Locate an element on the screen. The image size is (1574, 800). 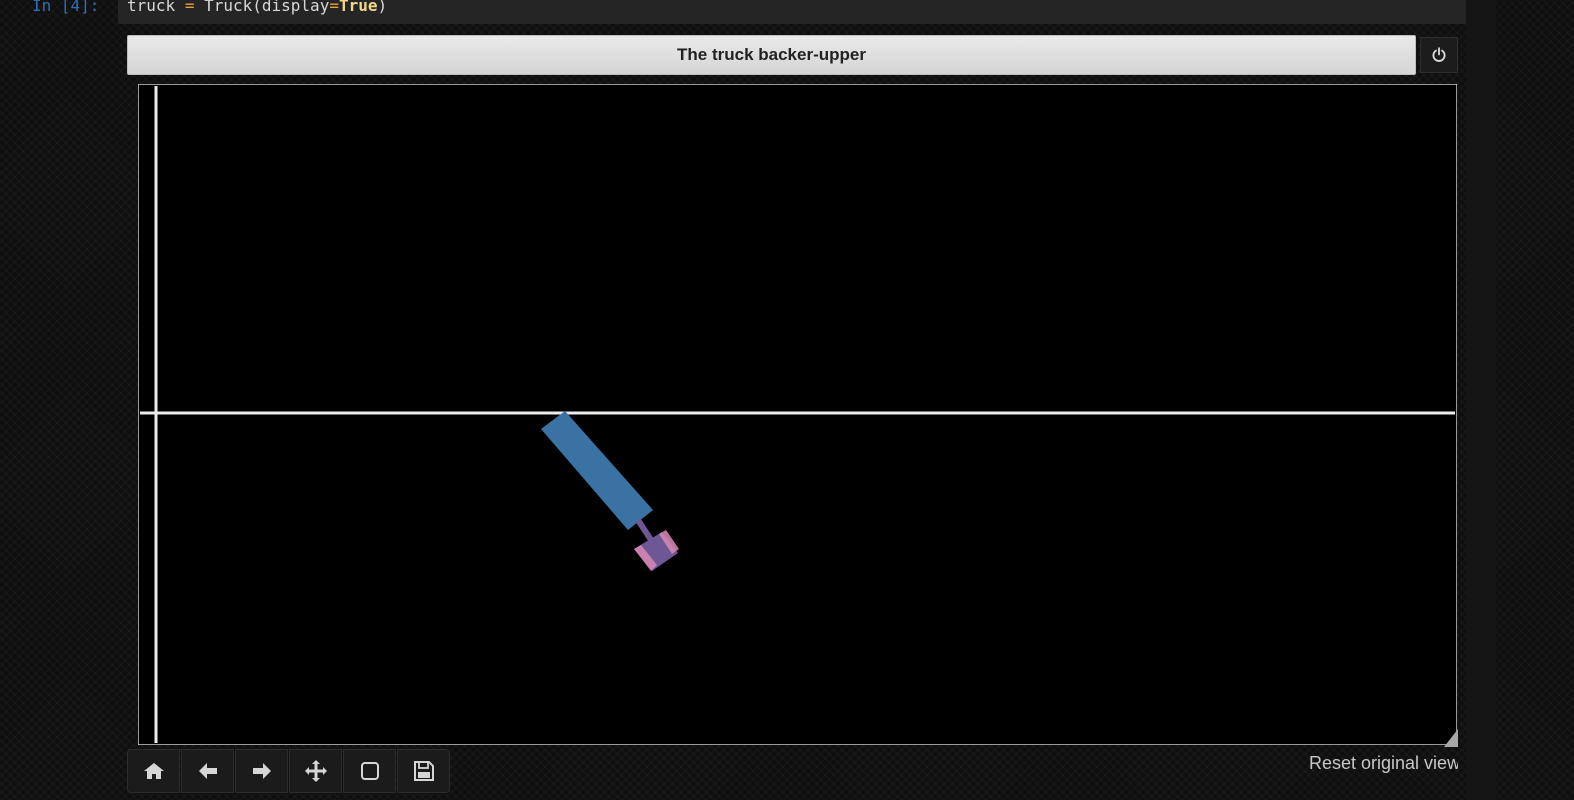
zoom-rect-button is located at coordinates (369, 771).